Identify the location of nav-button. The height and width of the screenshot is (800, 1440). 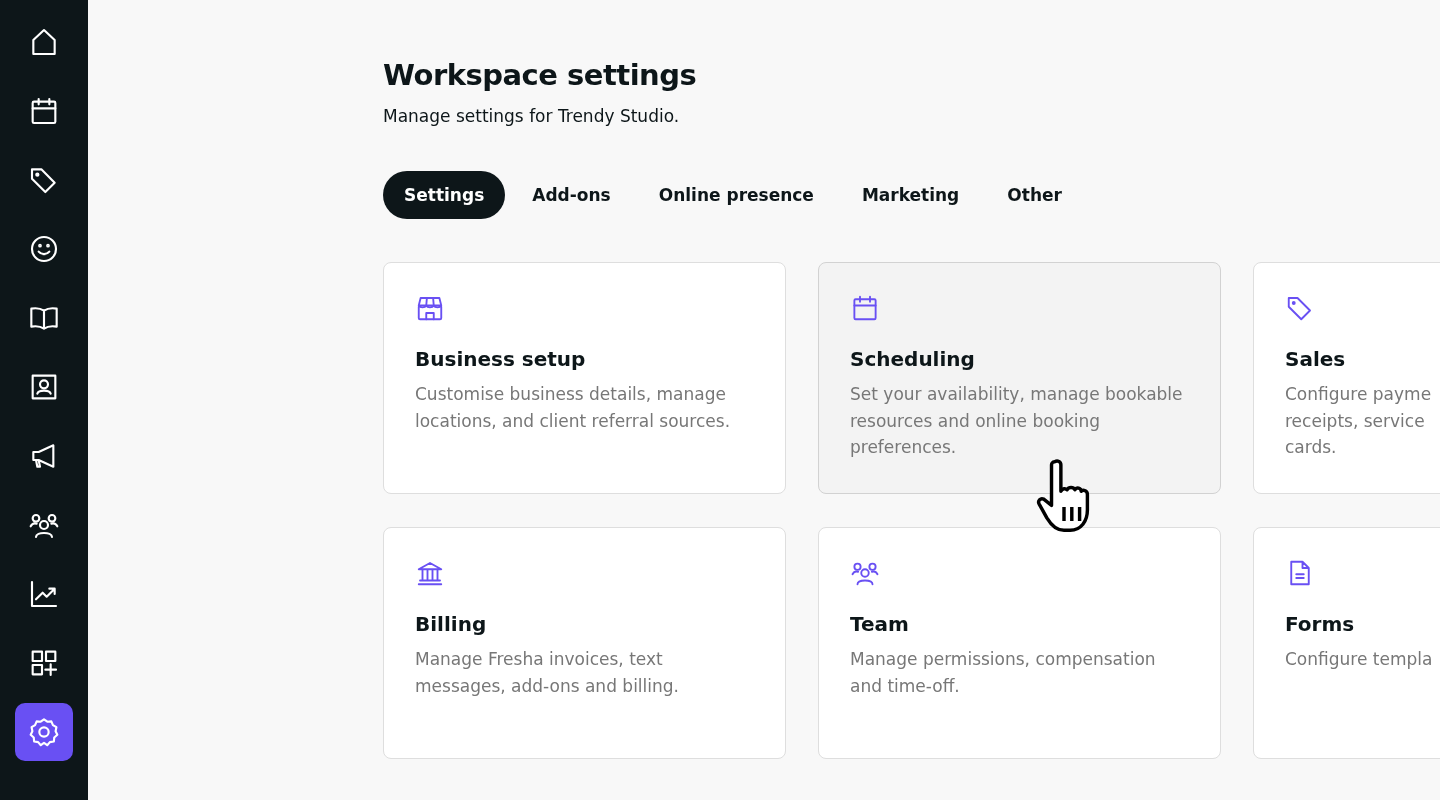
(44, 732).